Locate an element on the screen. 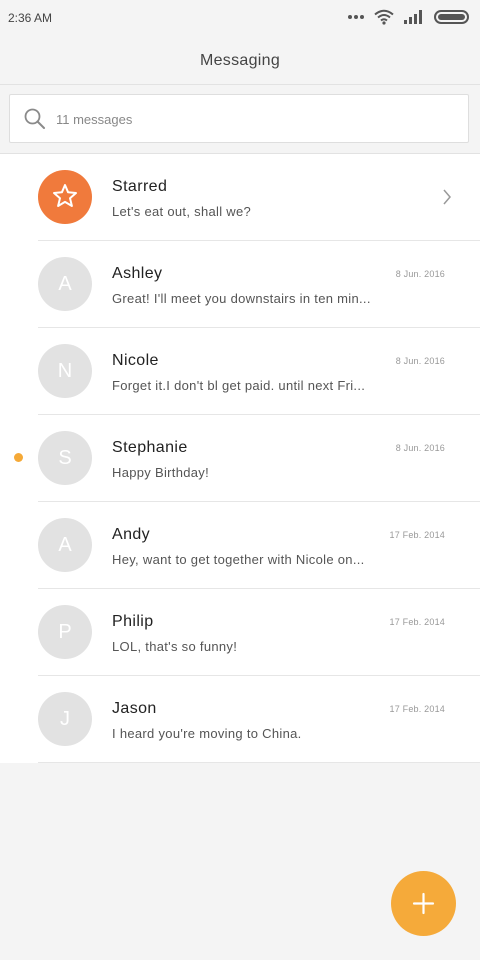 The width and height of the screenshot is (480, 960). avatar: P is located at coordinates (65, 632).